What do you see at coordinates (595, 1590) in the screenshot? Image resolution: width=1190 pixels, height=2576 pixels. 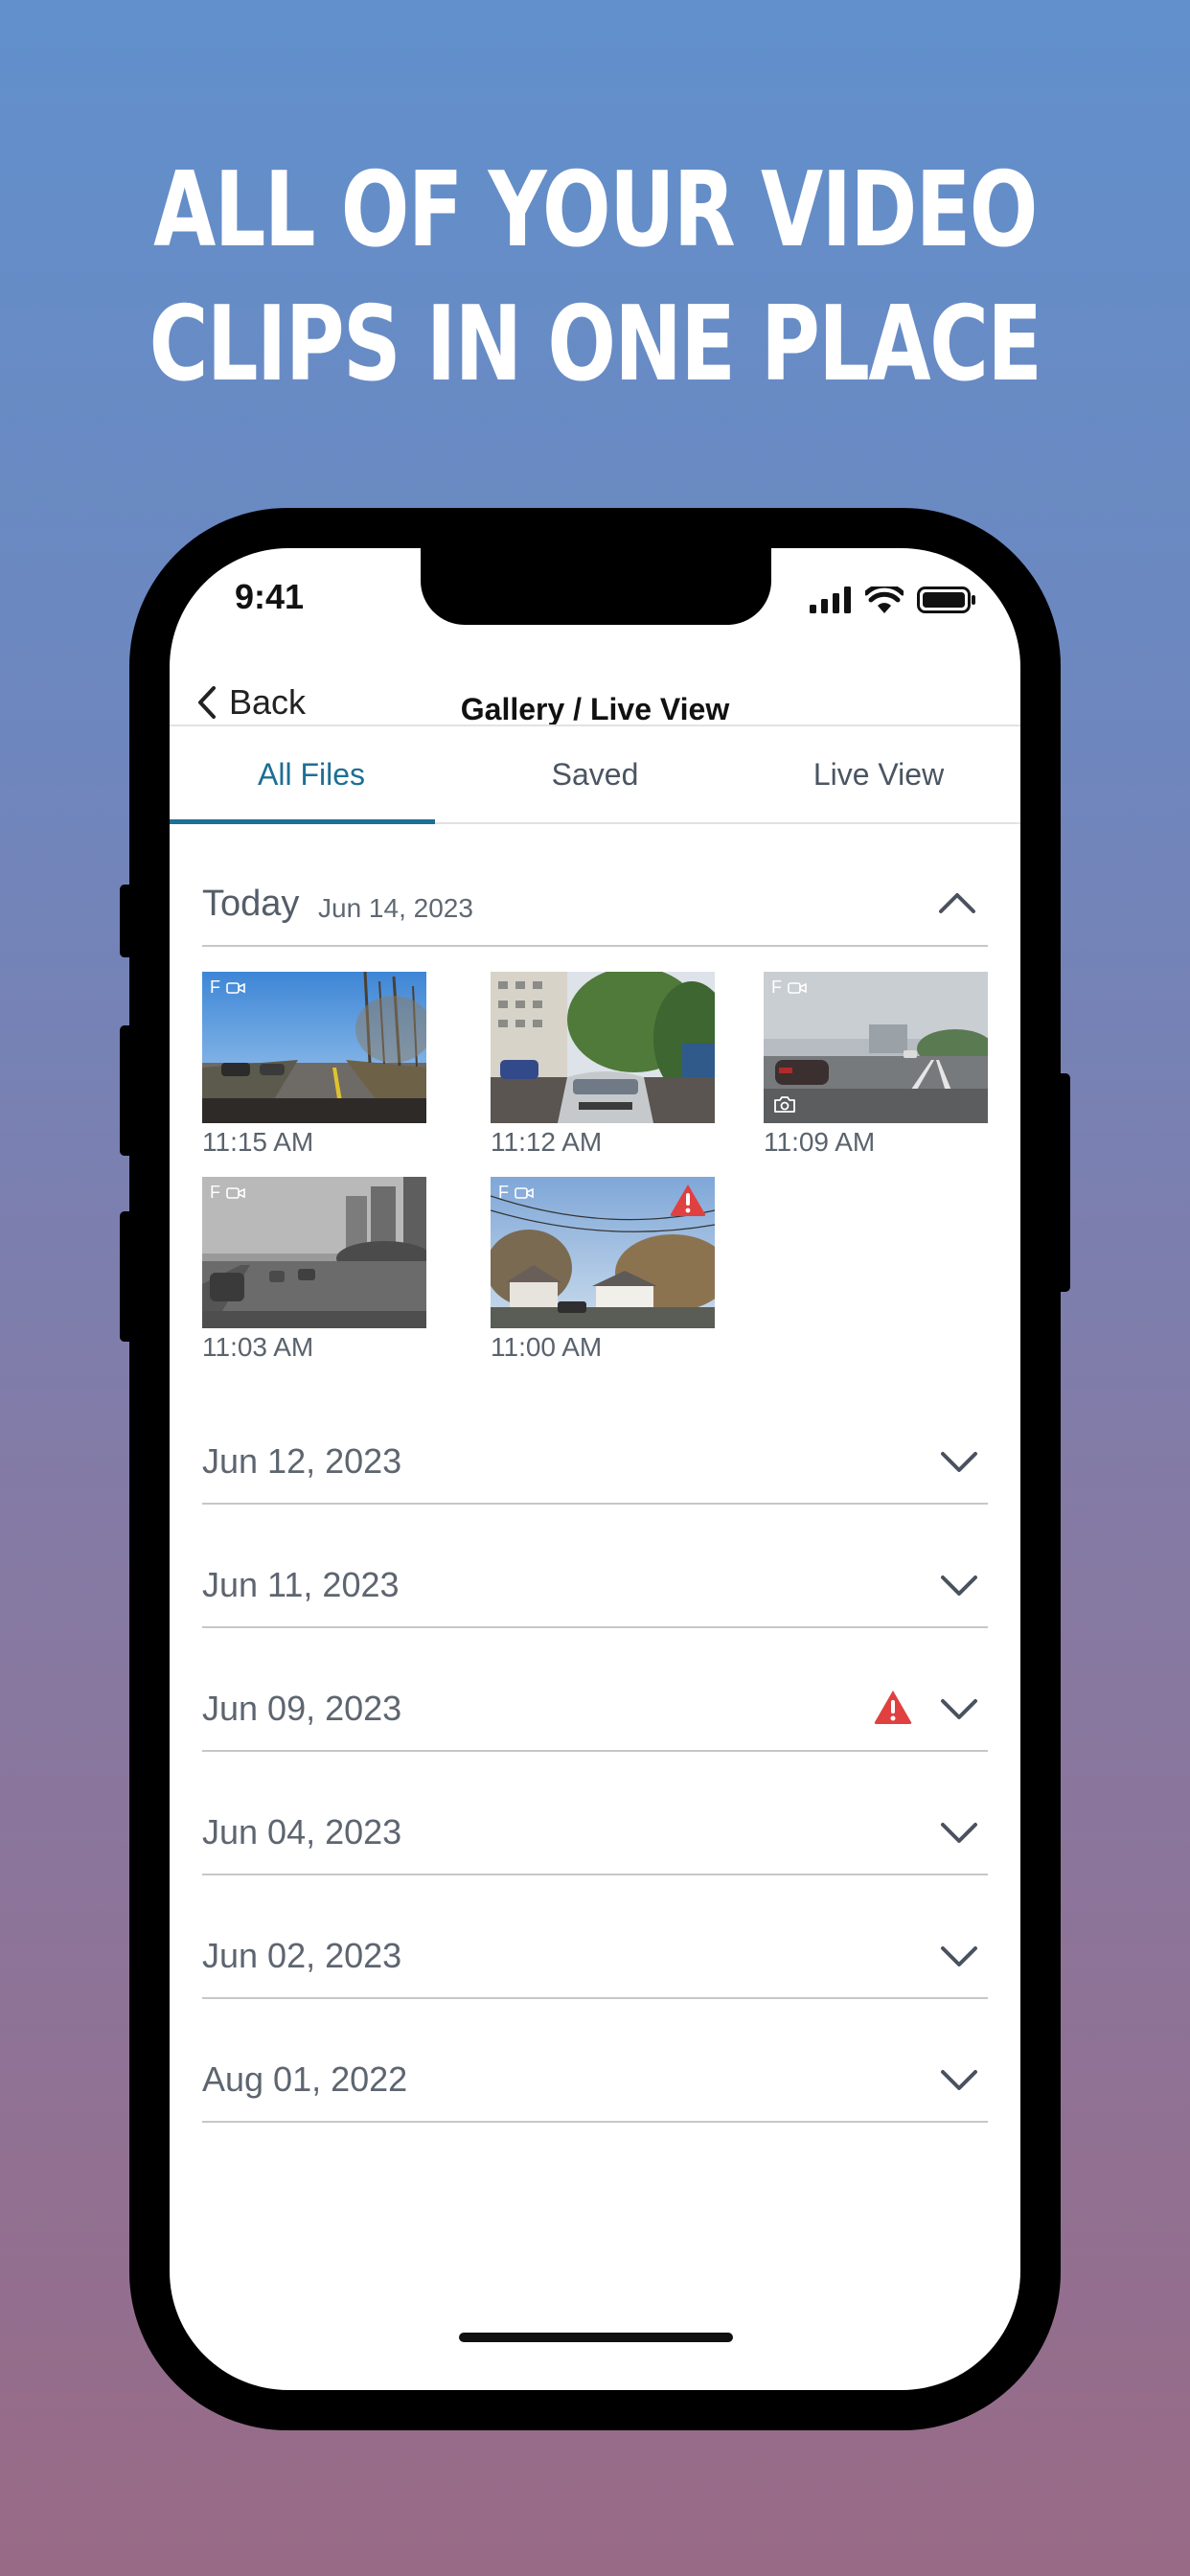 I see `date-group-row: Jun 11, 2023` at bounding box center [595, 1590].